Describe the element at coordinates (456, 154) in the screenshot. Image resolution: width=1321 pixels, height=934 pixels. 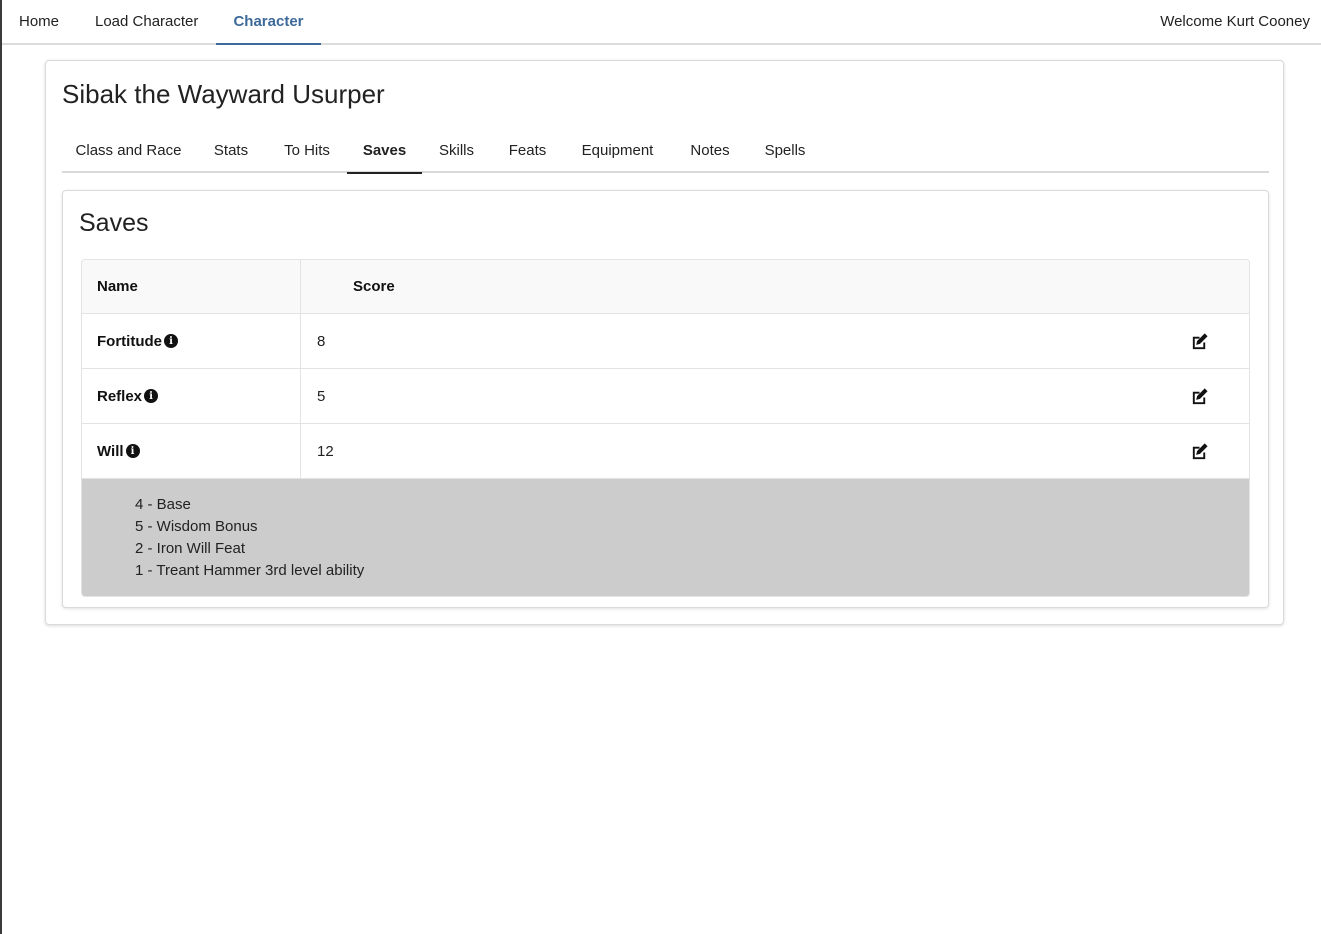
I see `tab-skills: Skills` at that location.